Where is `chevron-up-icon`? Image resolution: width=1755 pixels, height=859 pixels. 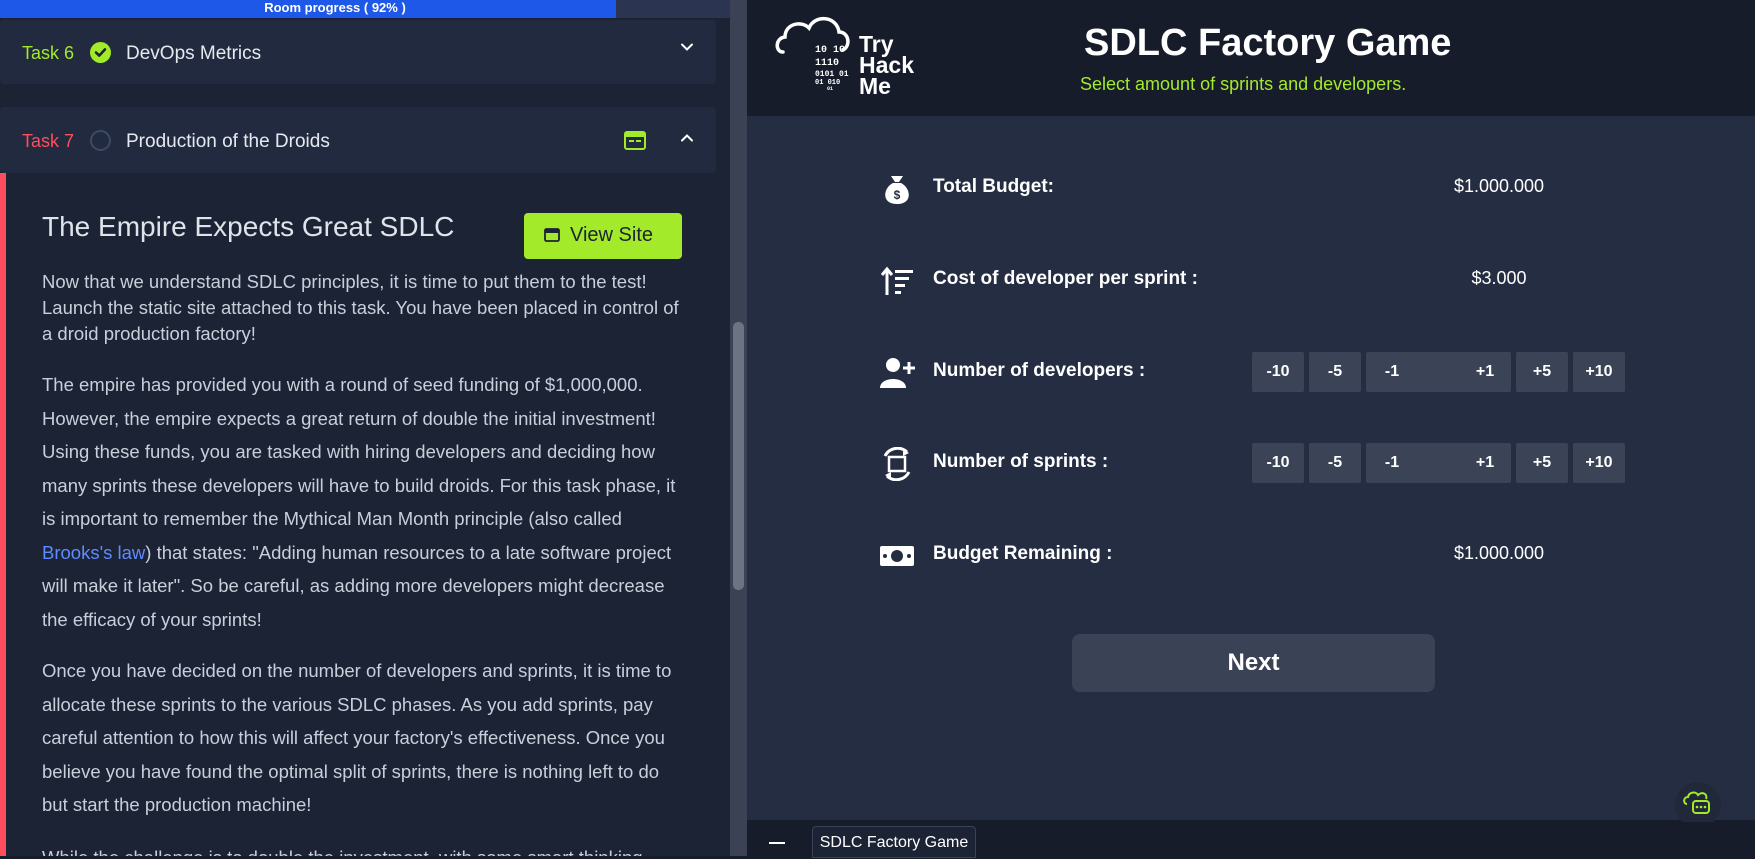 chevron-up-icon is located at coordinates (687, 138).